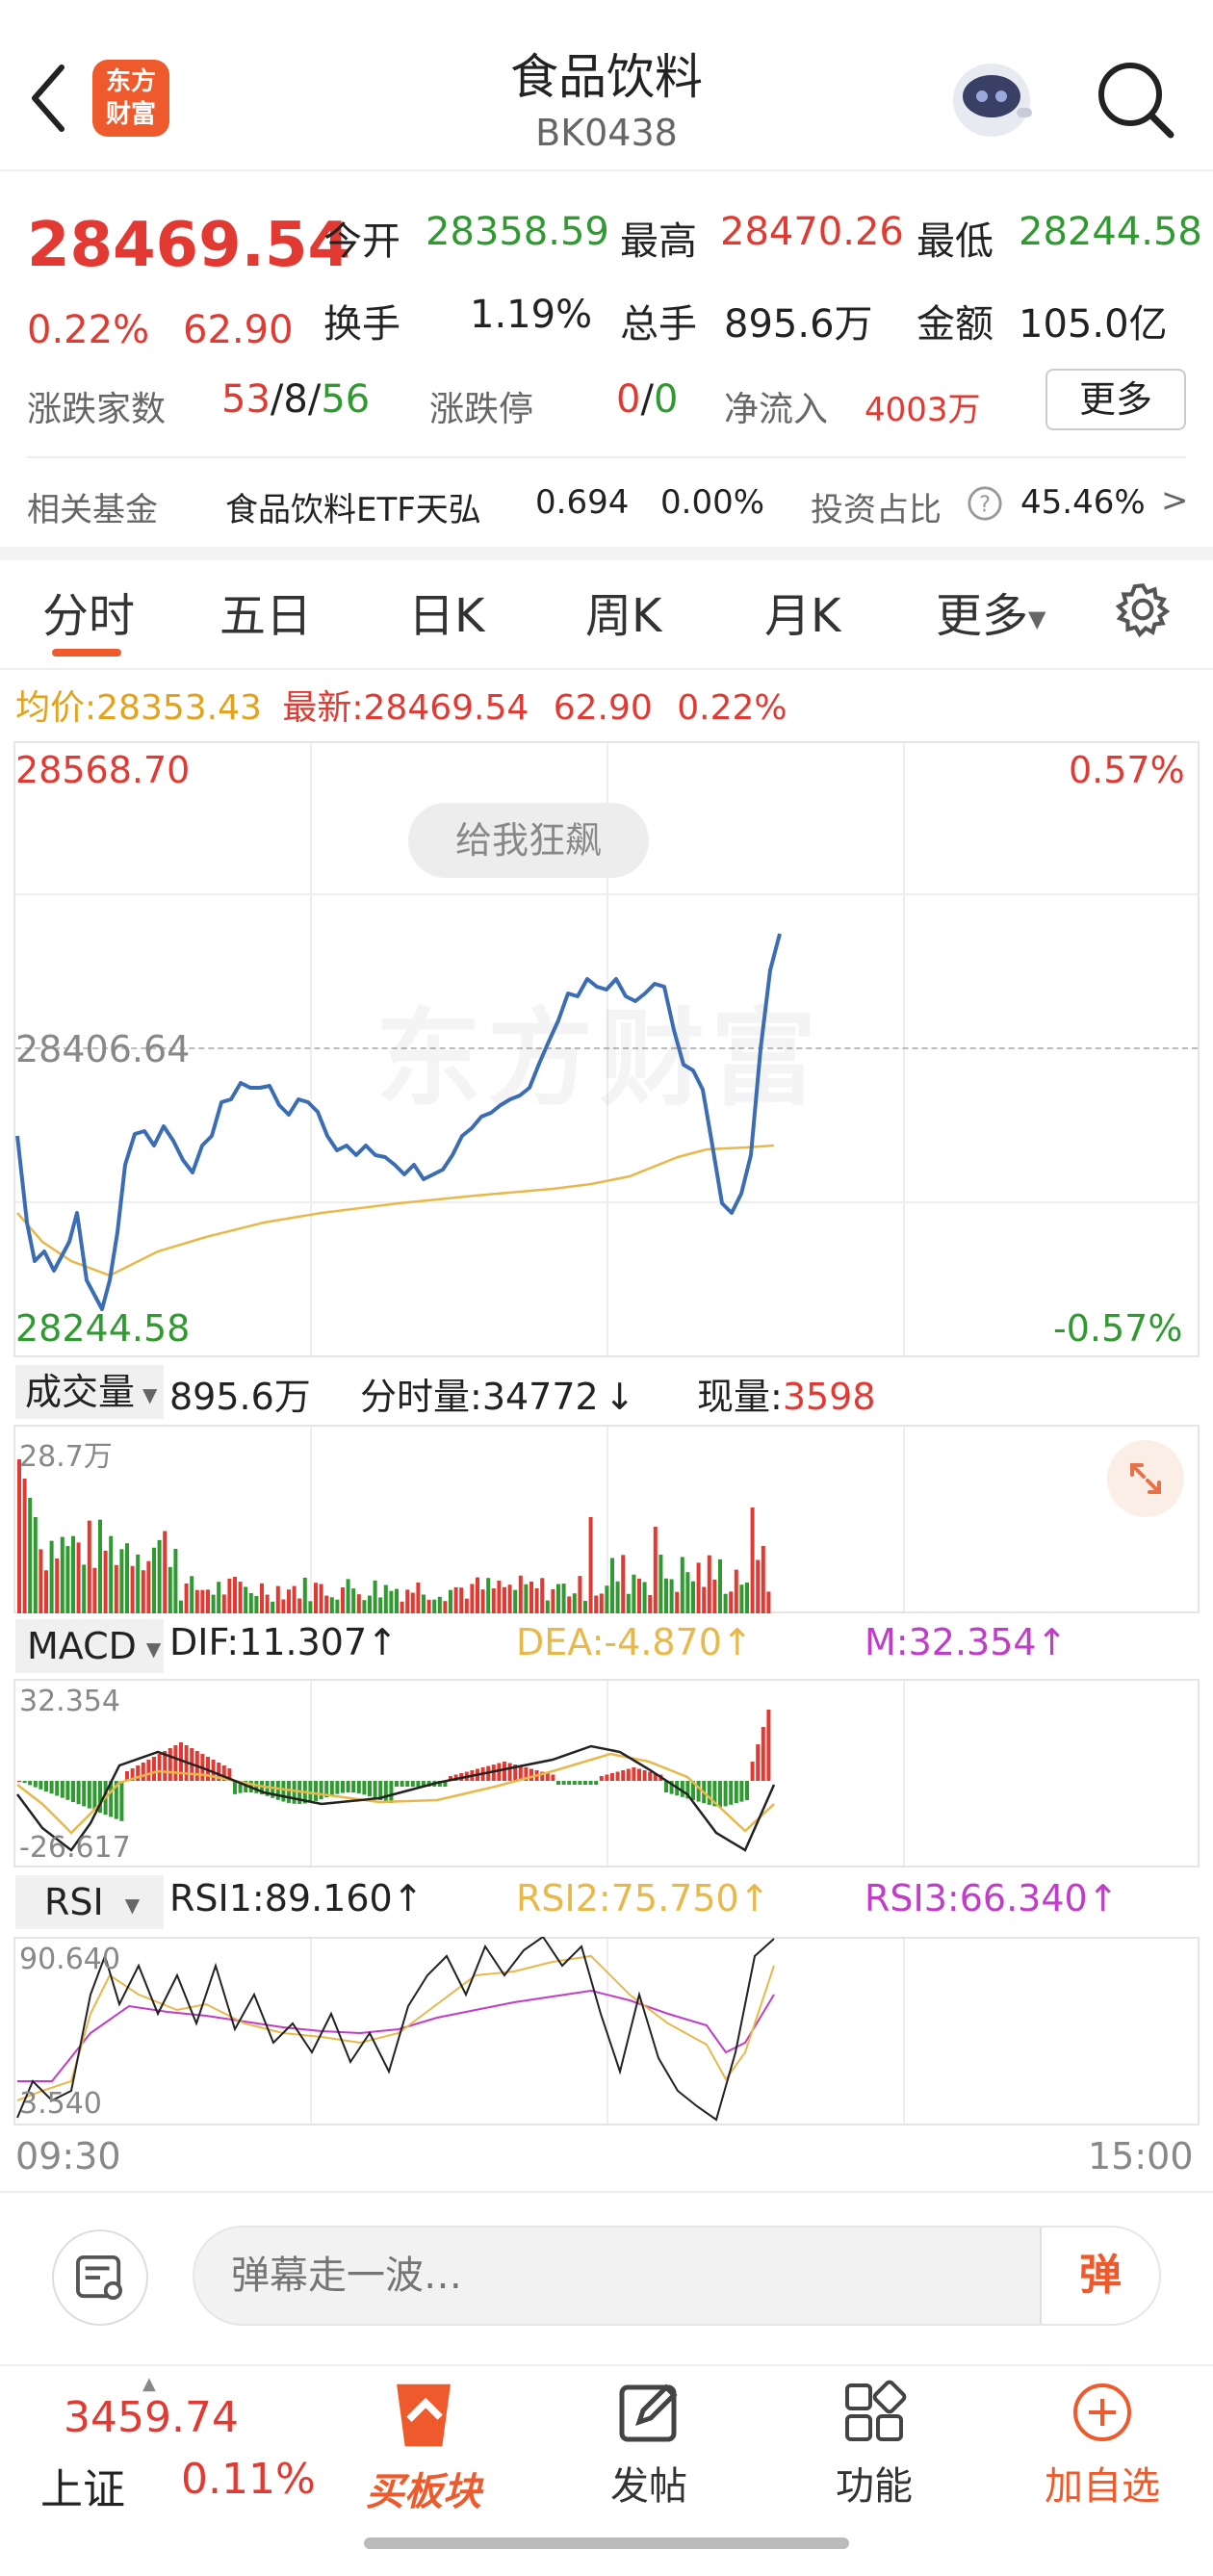  I want to click on change-pct: 0.22%, so click(89, 330).